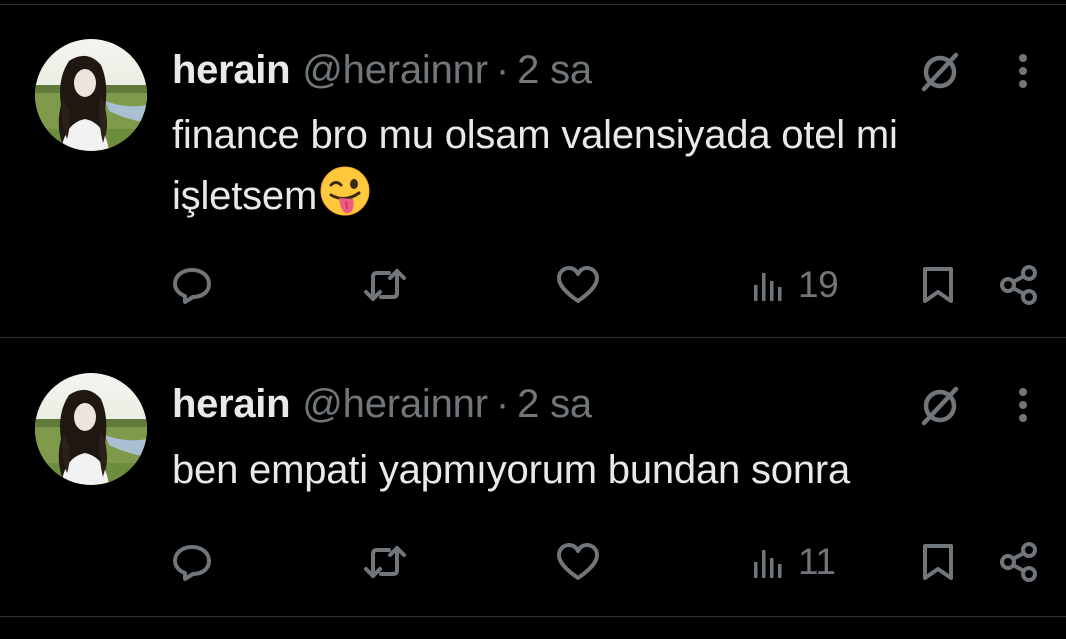  What do you see at coordinates (817, 561) in the screenshot?
I see `views-count: 11` at bounding box center [817, 561].